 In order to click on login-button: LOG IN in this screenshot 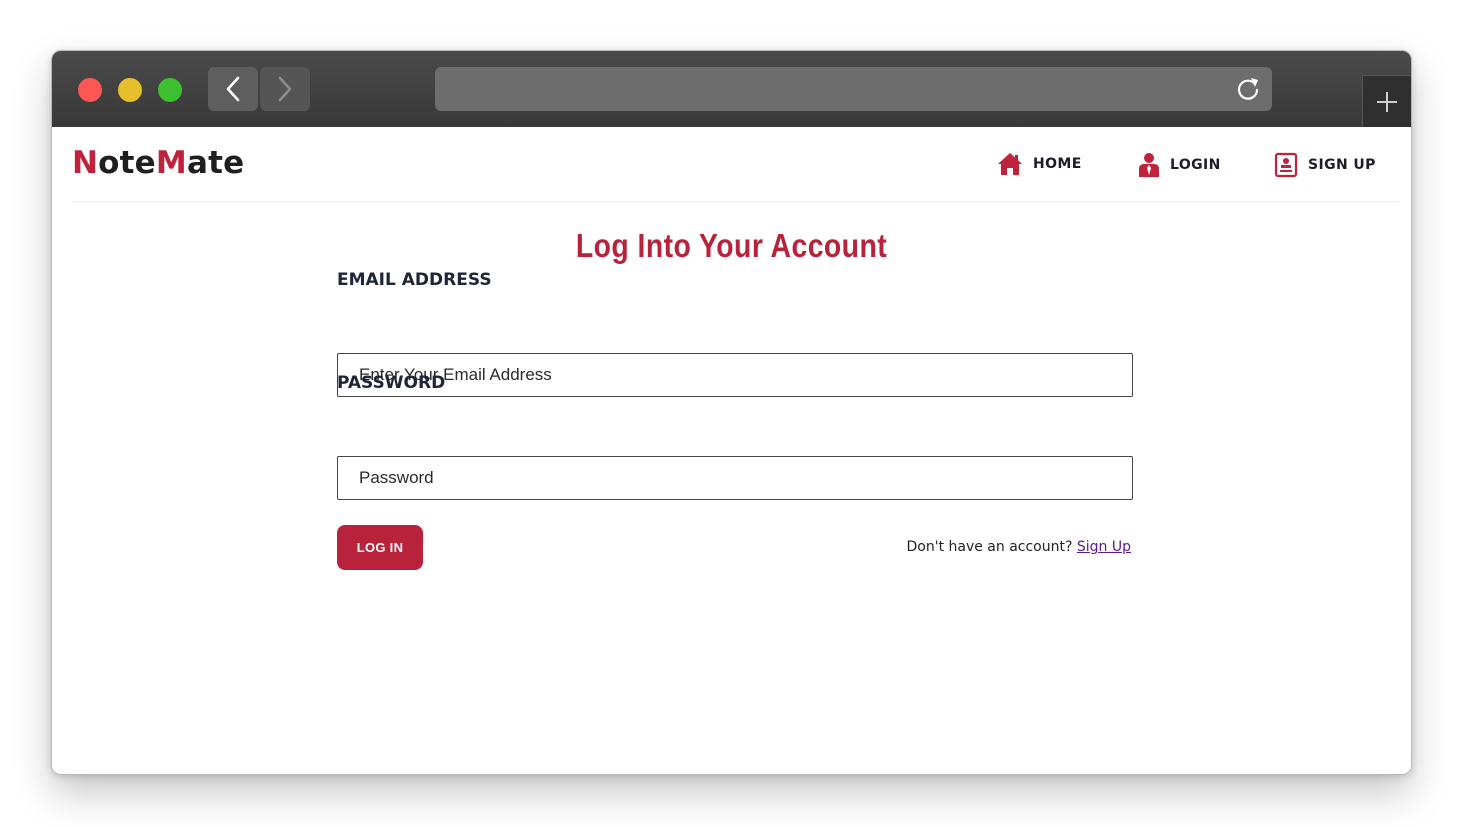, I will do `click(380, 547)`.